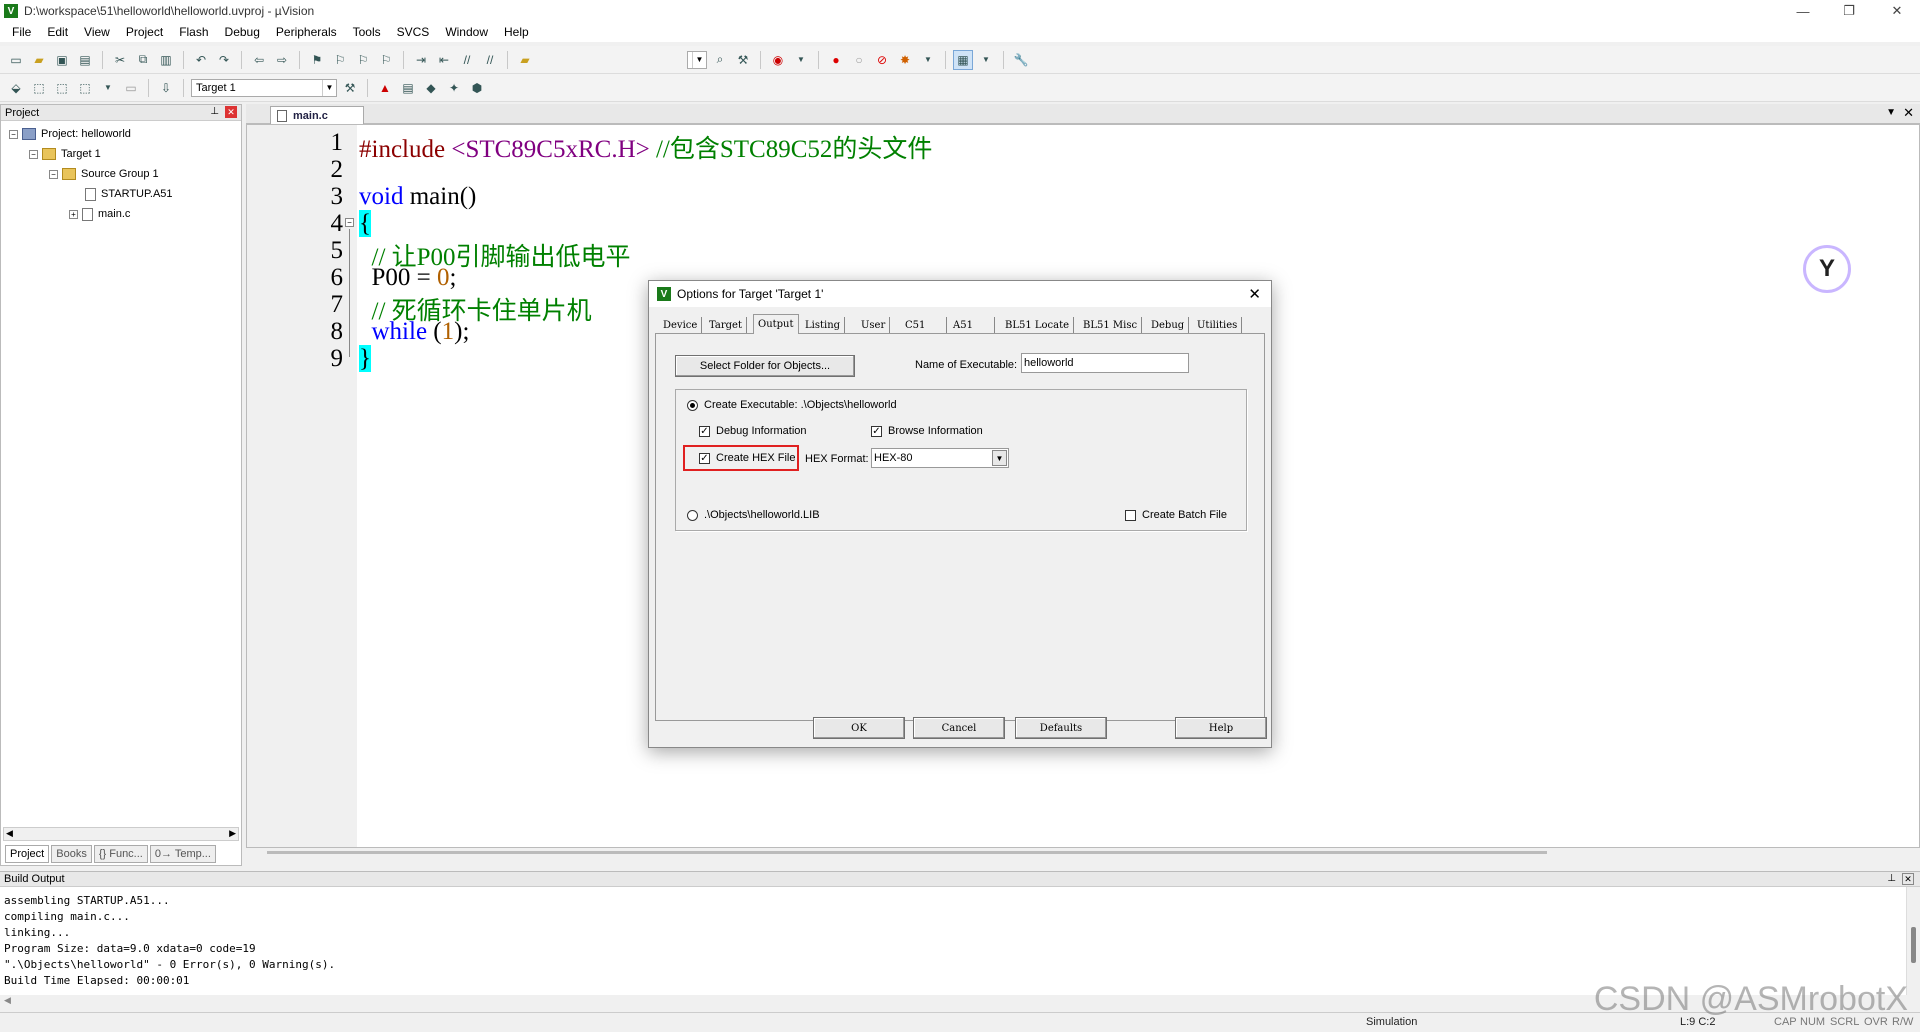 The width and height of the screenshot is (1920, 1032). Describe the element at coordinates (1913, 945) in the screenshot. I see `scrollbar-thumb` at that location.